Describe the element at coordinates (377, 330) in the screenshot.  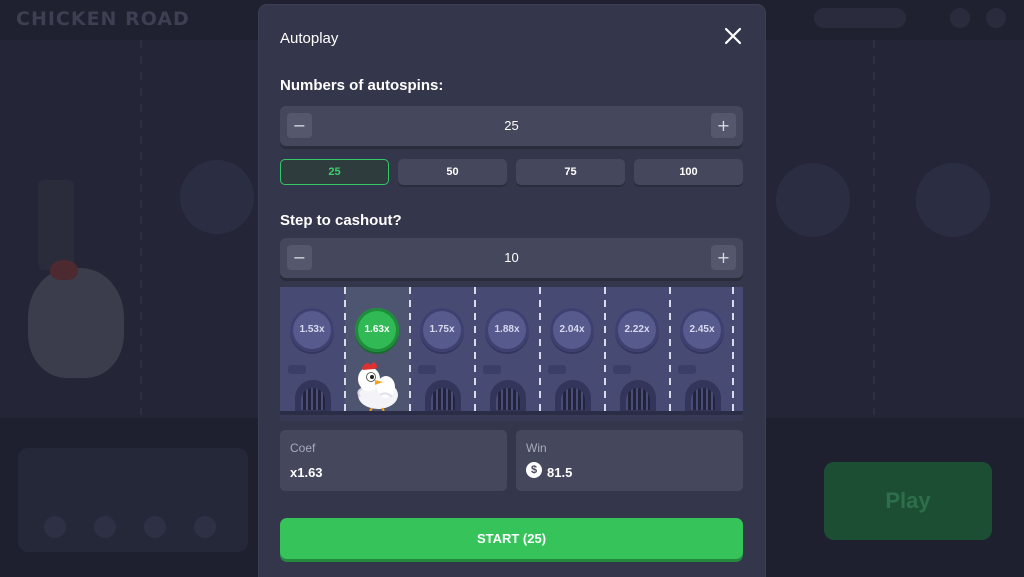
I see `multiplier-coin-active: 1.63x` at that location.